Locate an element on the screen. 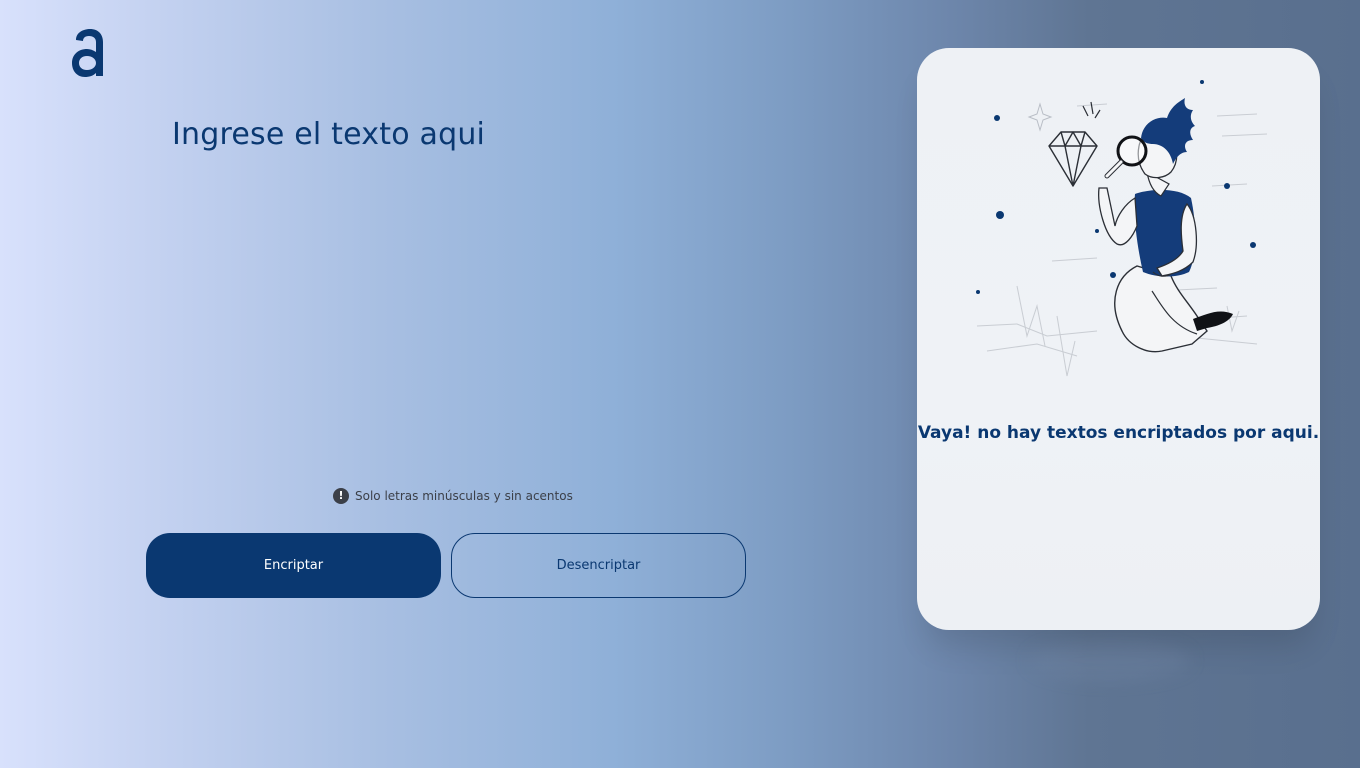  input-hint: ! Solo letras minúsculas y sin acentos is located at coordinates (453, 496).